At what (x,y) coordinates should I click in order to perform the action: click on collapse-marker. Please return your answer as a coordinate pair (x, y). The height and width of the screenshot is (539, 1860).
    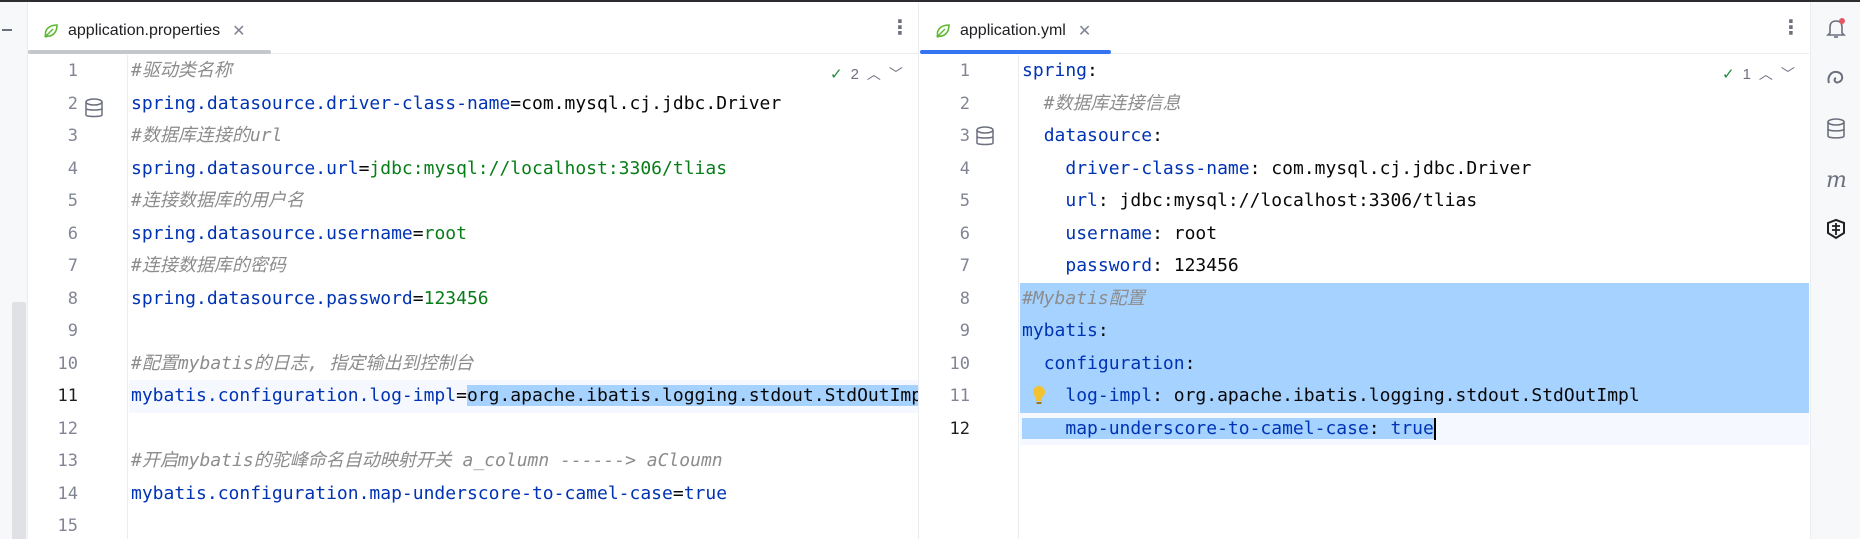
    Looking at the image, I should click on (7, 30).